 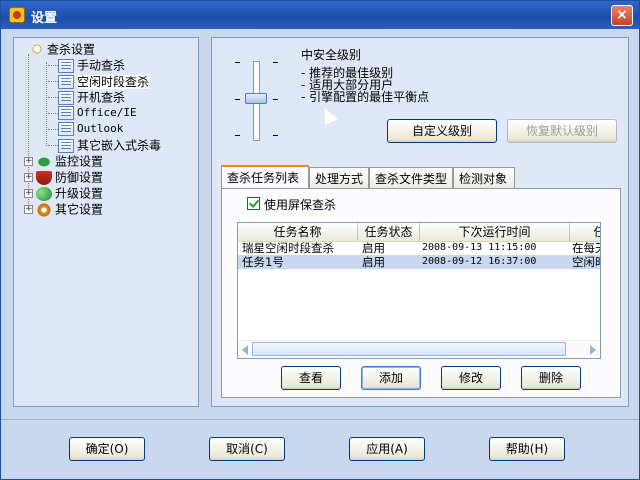 What do you see at coordinates (551, 378) in the screenshot?
I see `delete-task-button: 删除` at bounding box center [551, 378].